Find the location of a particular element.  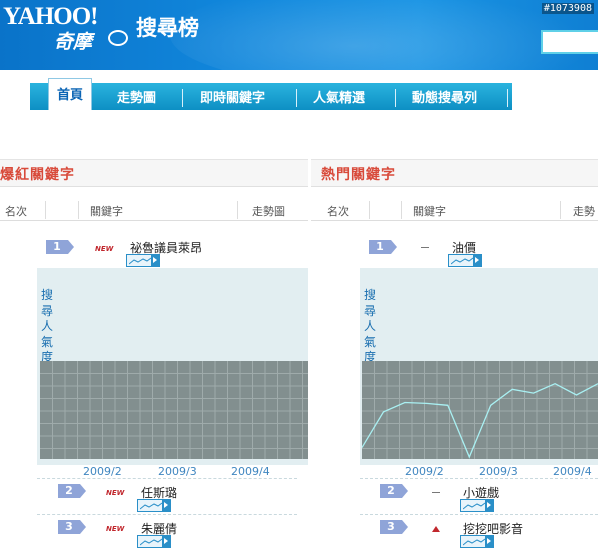

header-decoration is located at coordinates (384, 35).